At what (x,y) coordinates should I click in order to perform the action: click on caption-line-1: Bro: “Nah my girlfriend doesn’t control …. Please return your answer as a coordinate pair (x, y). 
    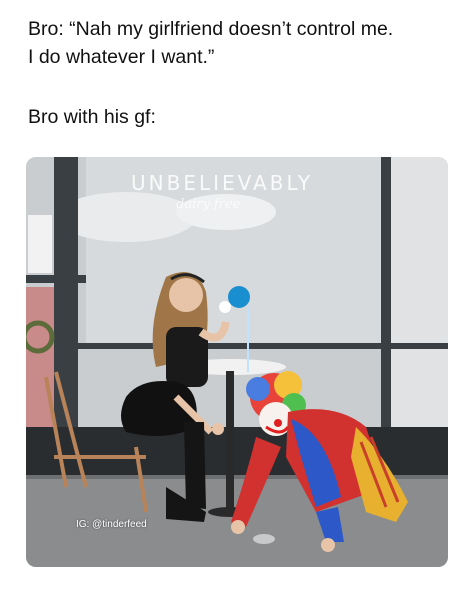
    Looking at the image, I should click on (211, 29).